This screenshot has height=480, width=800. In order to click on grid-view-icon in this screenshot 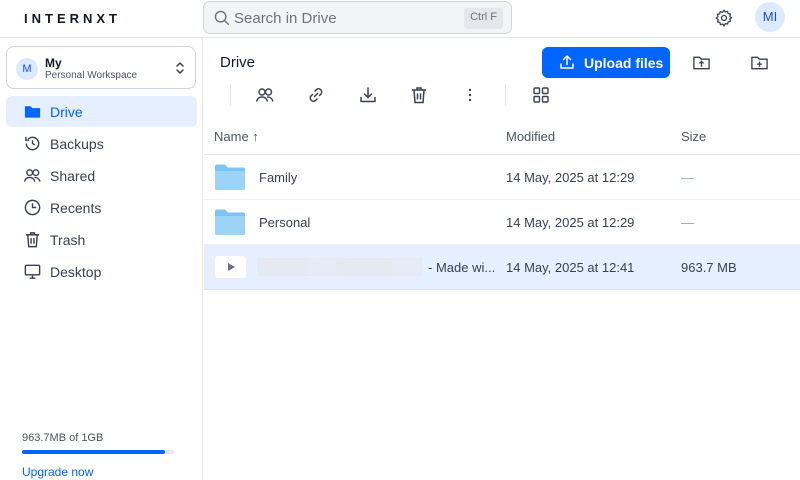, I will do `click(541, 95)`.